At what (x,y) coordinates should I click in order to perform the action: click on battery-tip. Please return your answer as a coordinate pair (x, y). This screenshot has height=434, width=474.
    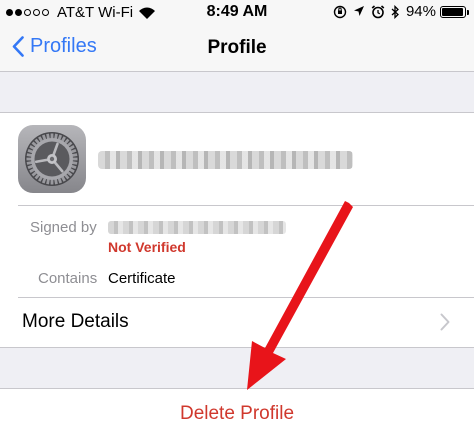
    Looking at the image, I should click on (468, 12).